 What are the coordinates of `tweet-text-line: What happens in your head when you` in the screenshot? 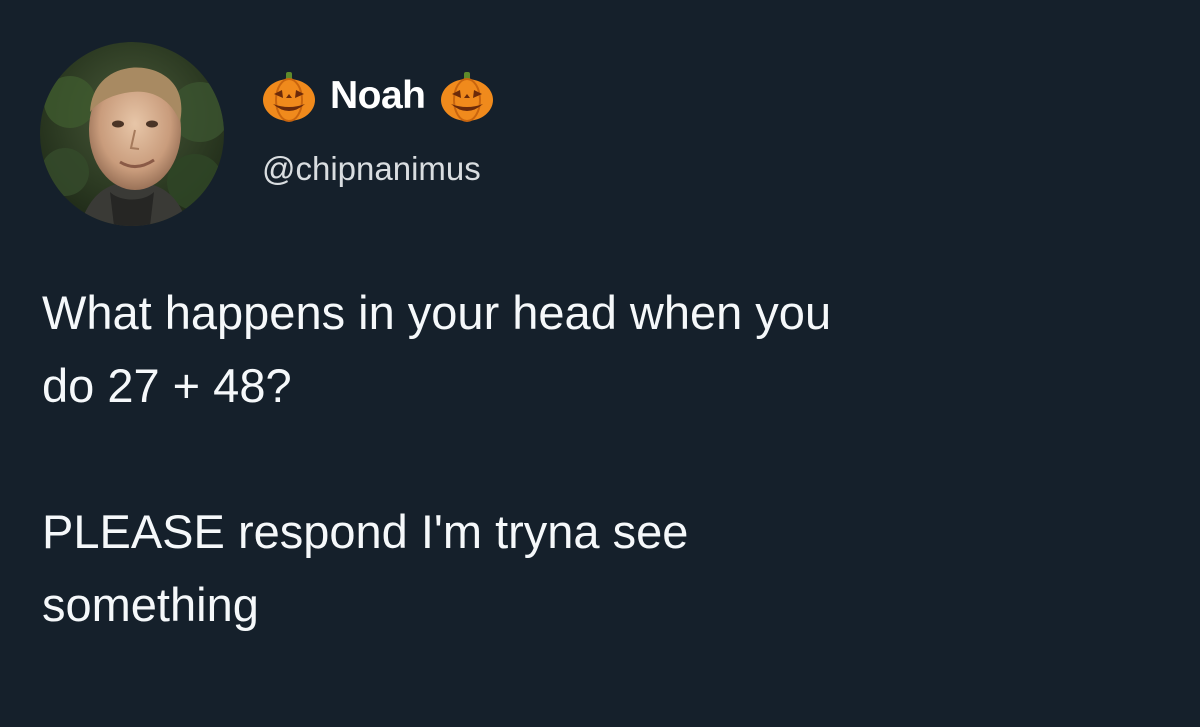 It's located at (437, 312).